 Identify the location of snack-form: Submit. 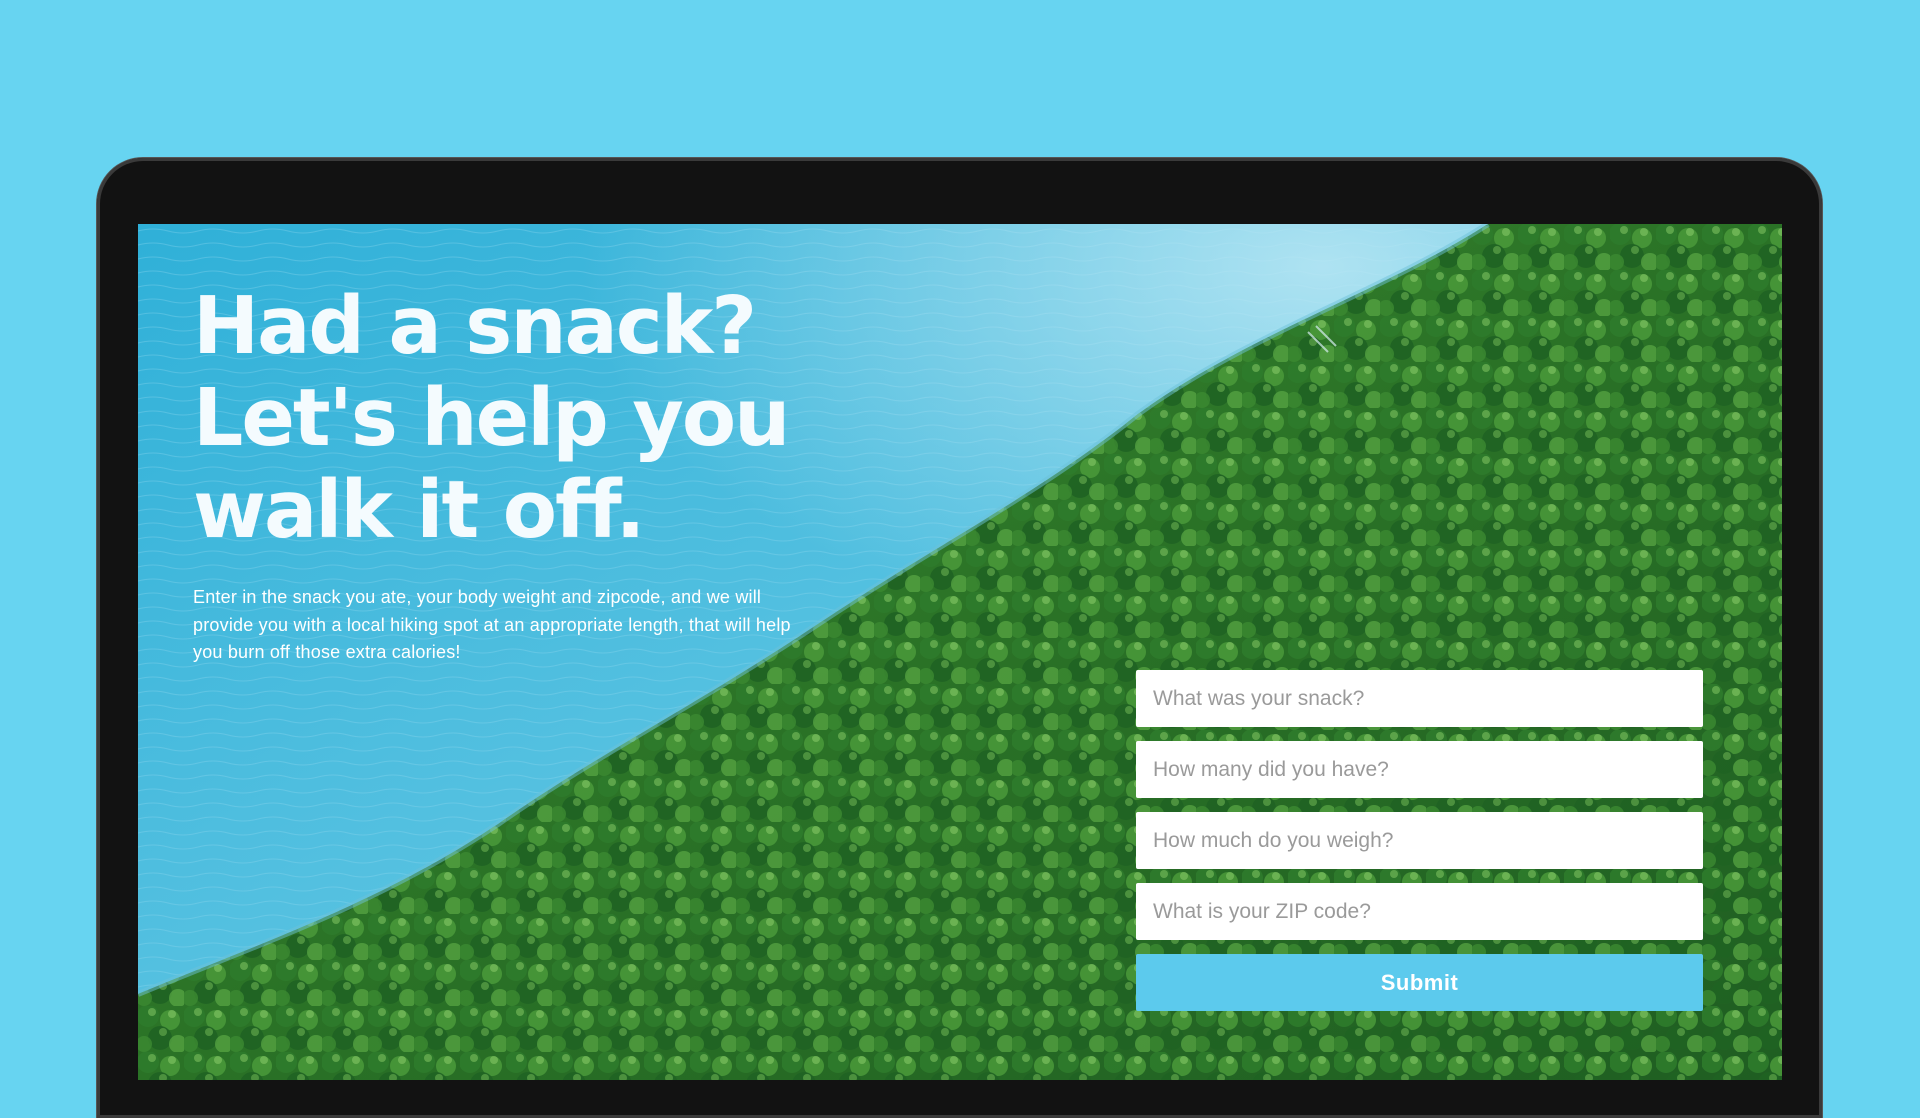
(1419, 840).